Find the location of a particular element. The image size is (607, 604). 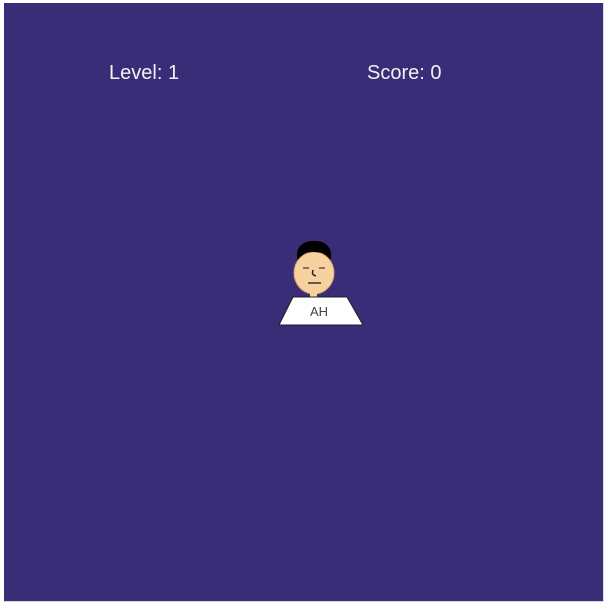

player-initials: AH is located at coordinates (319, 311).